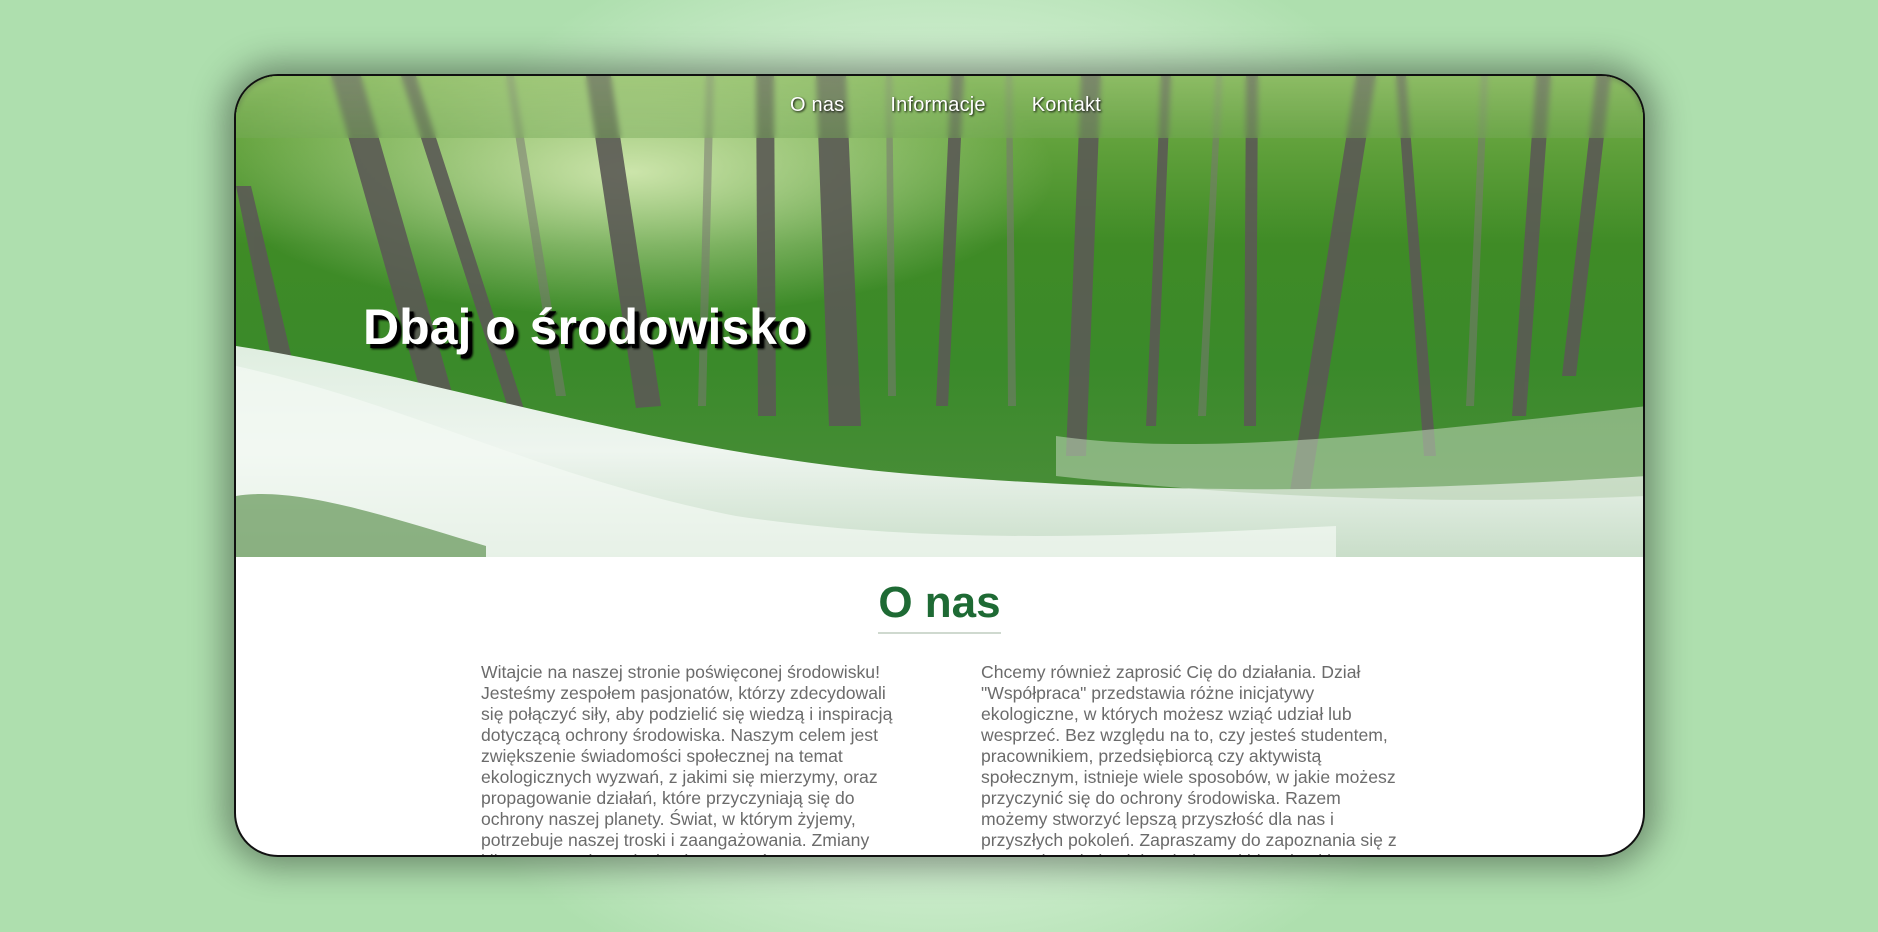 This screenshot has width=1878, height=932. I want to click on main-nav: O nas Informacje Kontakt, so click(939, 105).